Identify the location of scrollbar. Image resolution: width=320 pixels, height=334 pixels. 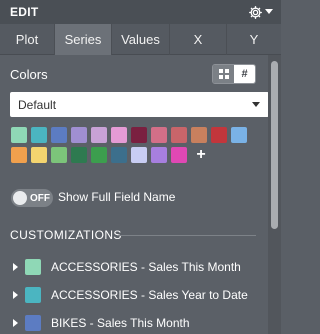
(274, 194).